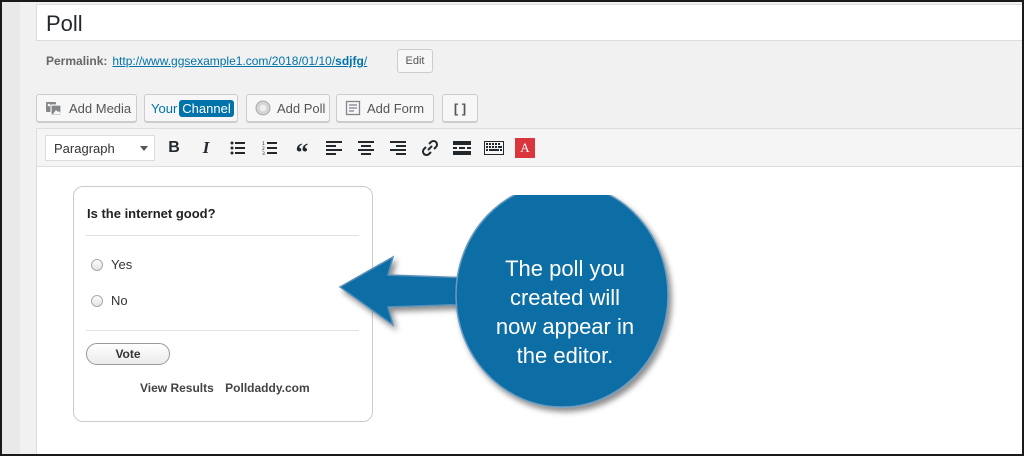 This screenshot has height=456, width=1024. Describe the element at coordinates (144, 148) in the screenshot. I see `chevron-down-icon` at that location.